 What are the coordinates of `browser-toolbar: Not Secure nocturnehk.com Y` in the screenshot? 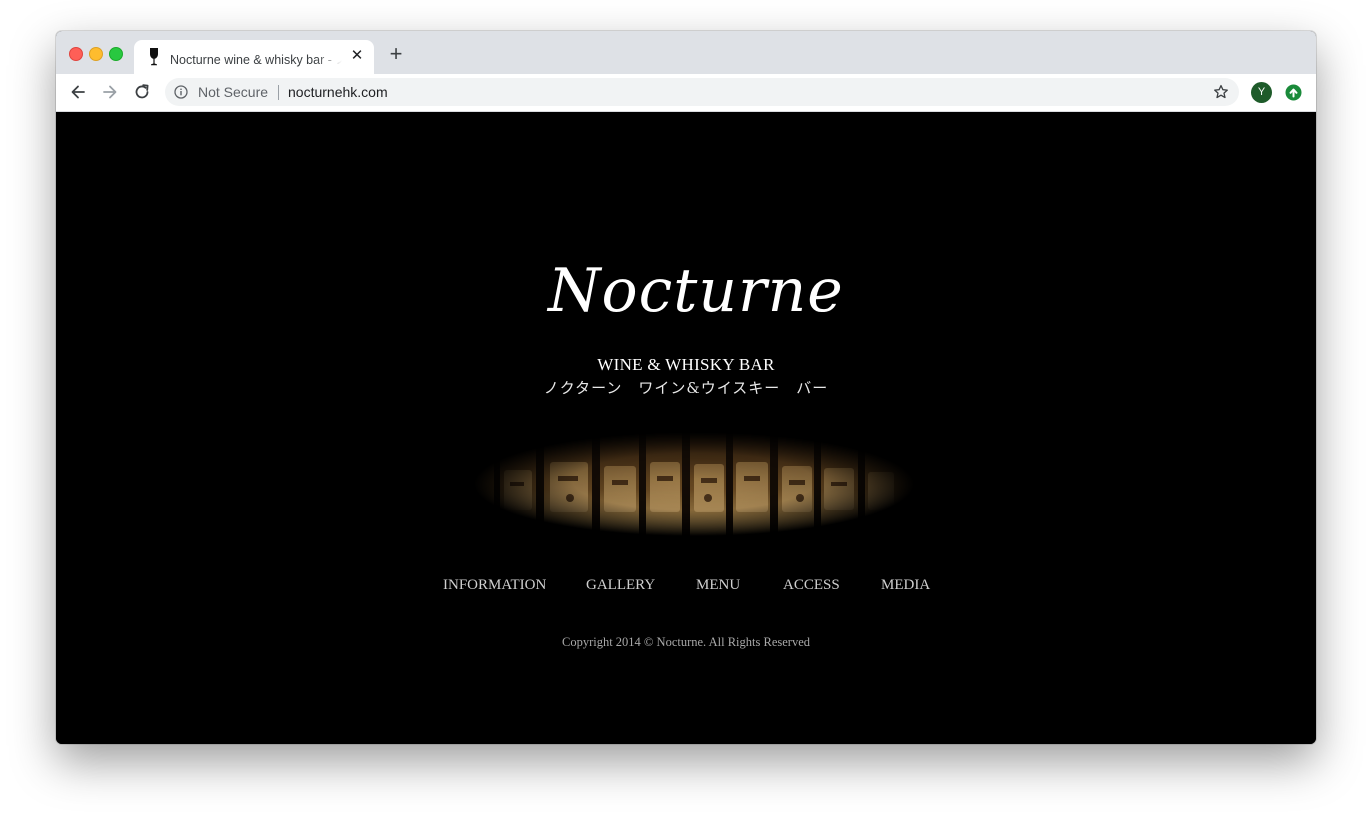 It's located at (686, 93).